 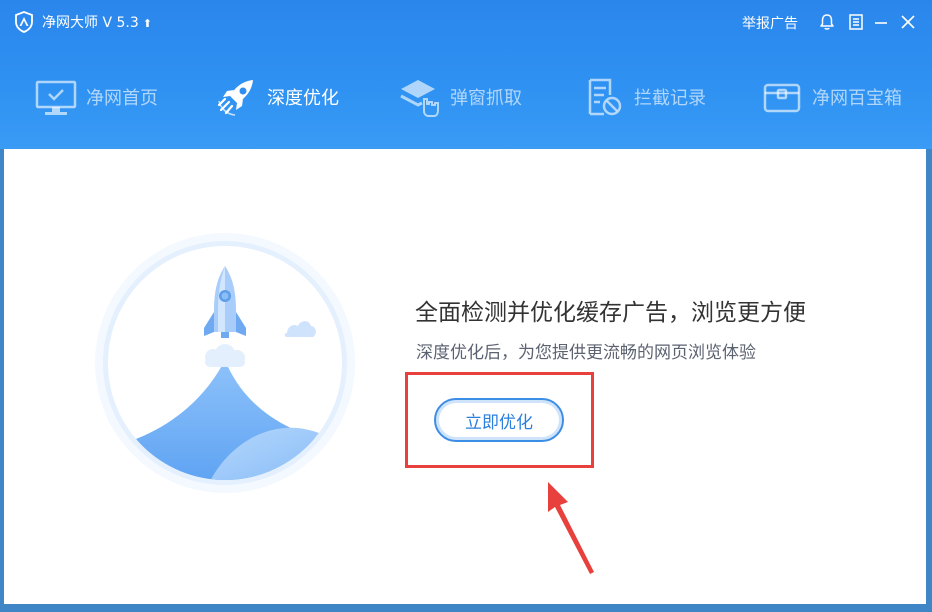 I want to click on nav-item-deep-optimize: 深度优化, so click(x=277, y=97).